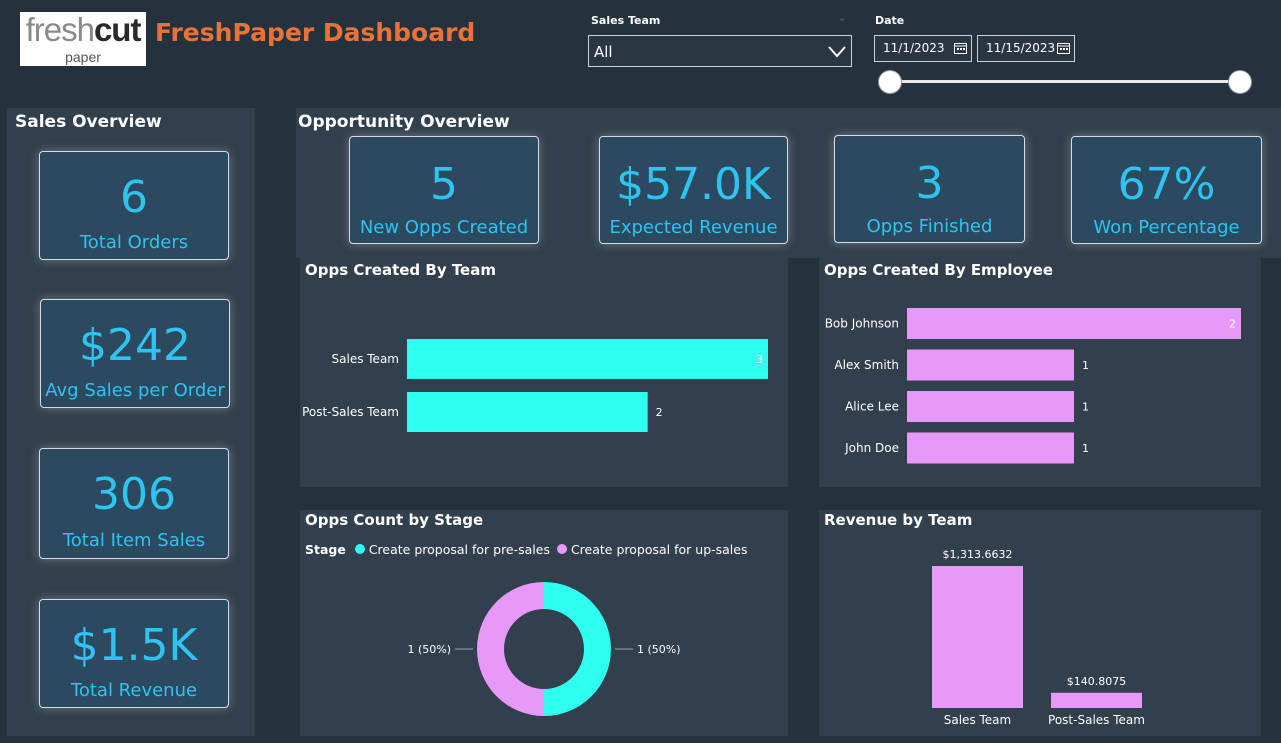 The width and height of the screenshot is (1281, 743). Describe the element at coordinates (1166, 184) in the screenshot. I see `kpi-value: 67%` at that location.